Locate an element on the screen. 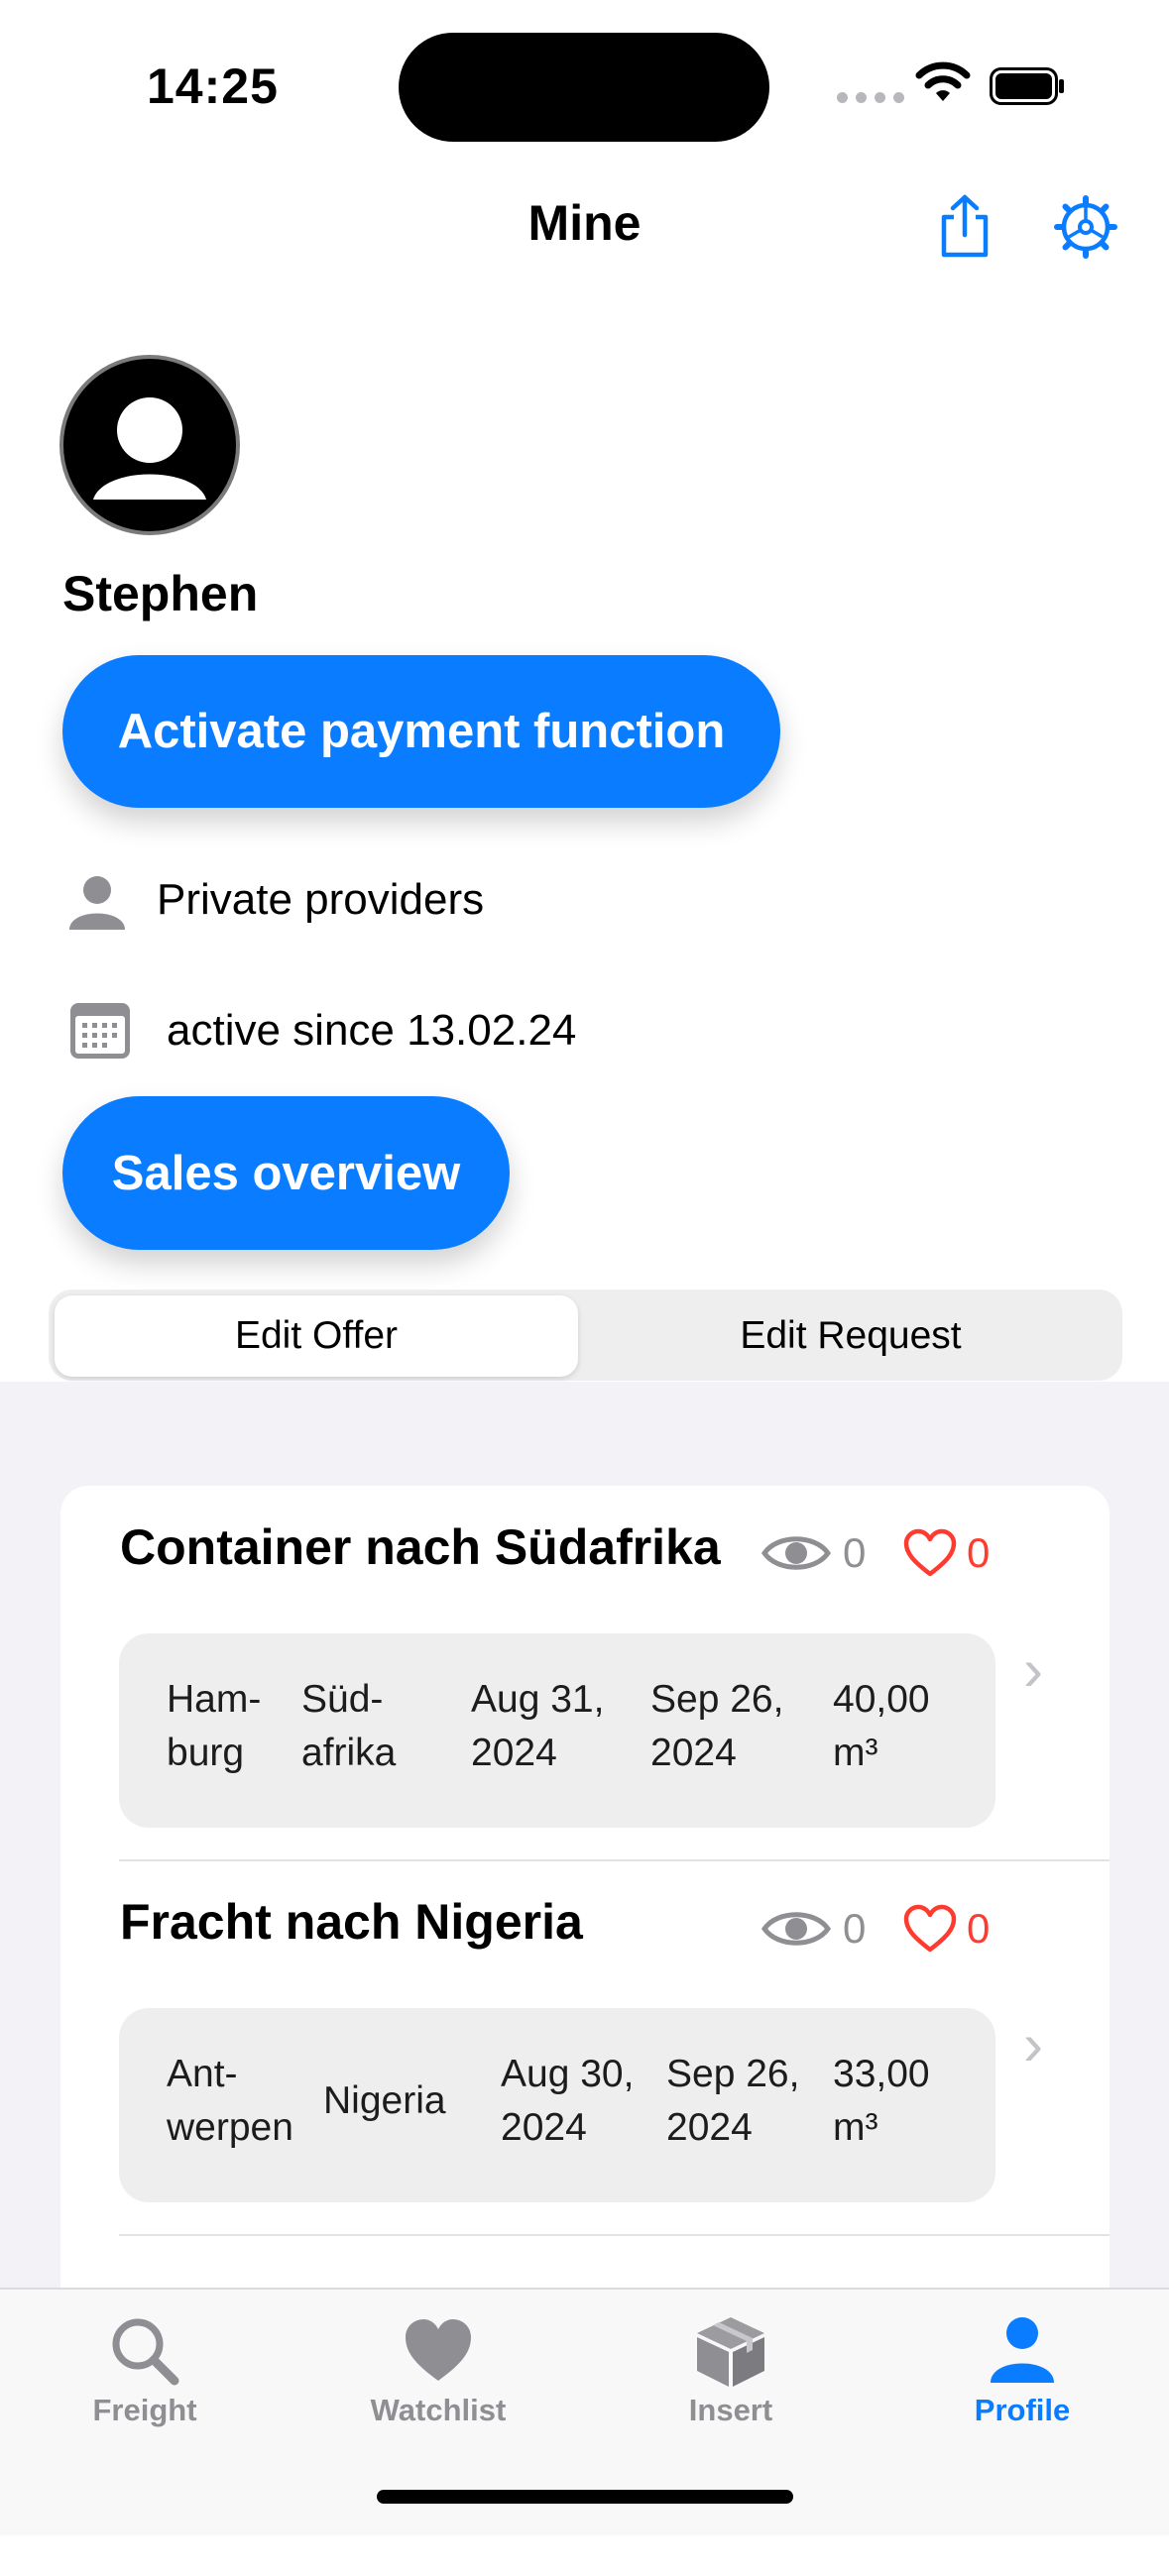 This screenshot has width=1169, height=2576. tab-label: Freight is located at coordinates (144, 2410).